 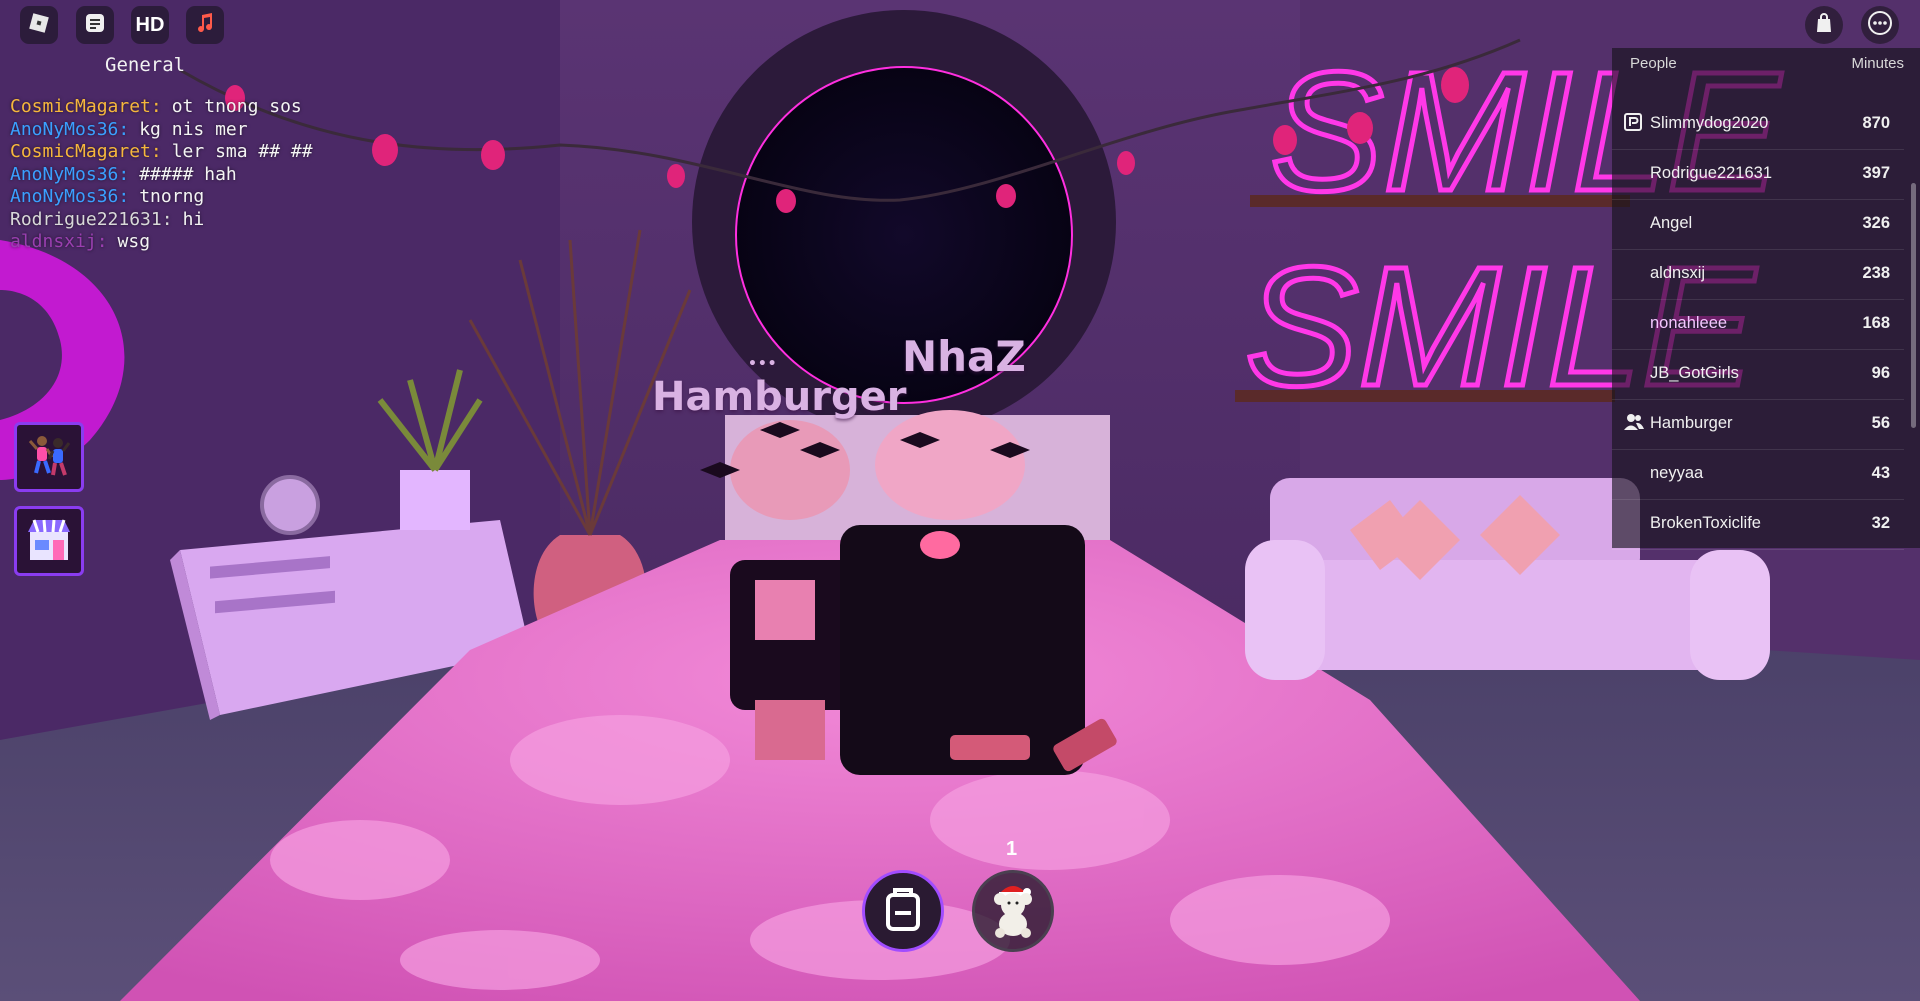 I want to click on typing-indicator: • • •, so click(x=762, y=364).